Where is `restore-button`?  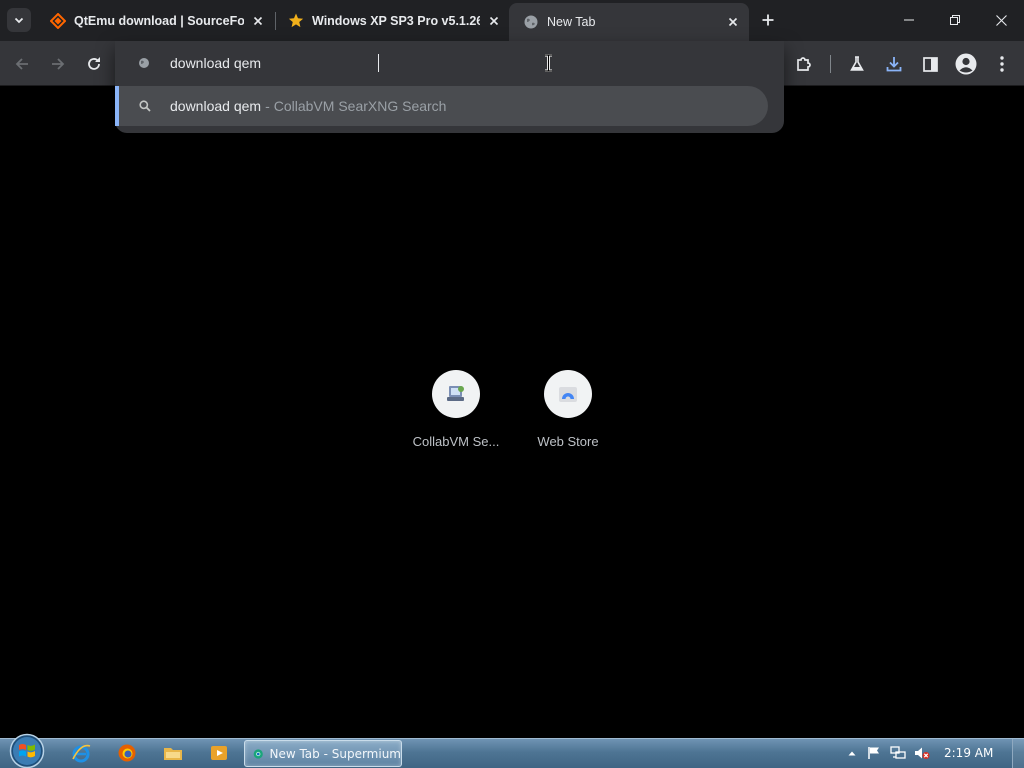 restore-button is located at coordinates (955, 20).